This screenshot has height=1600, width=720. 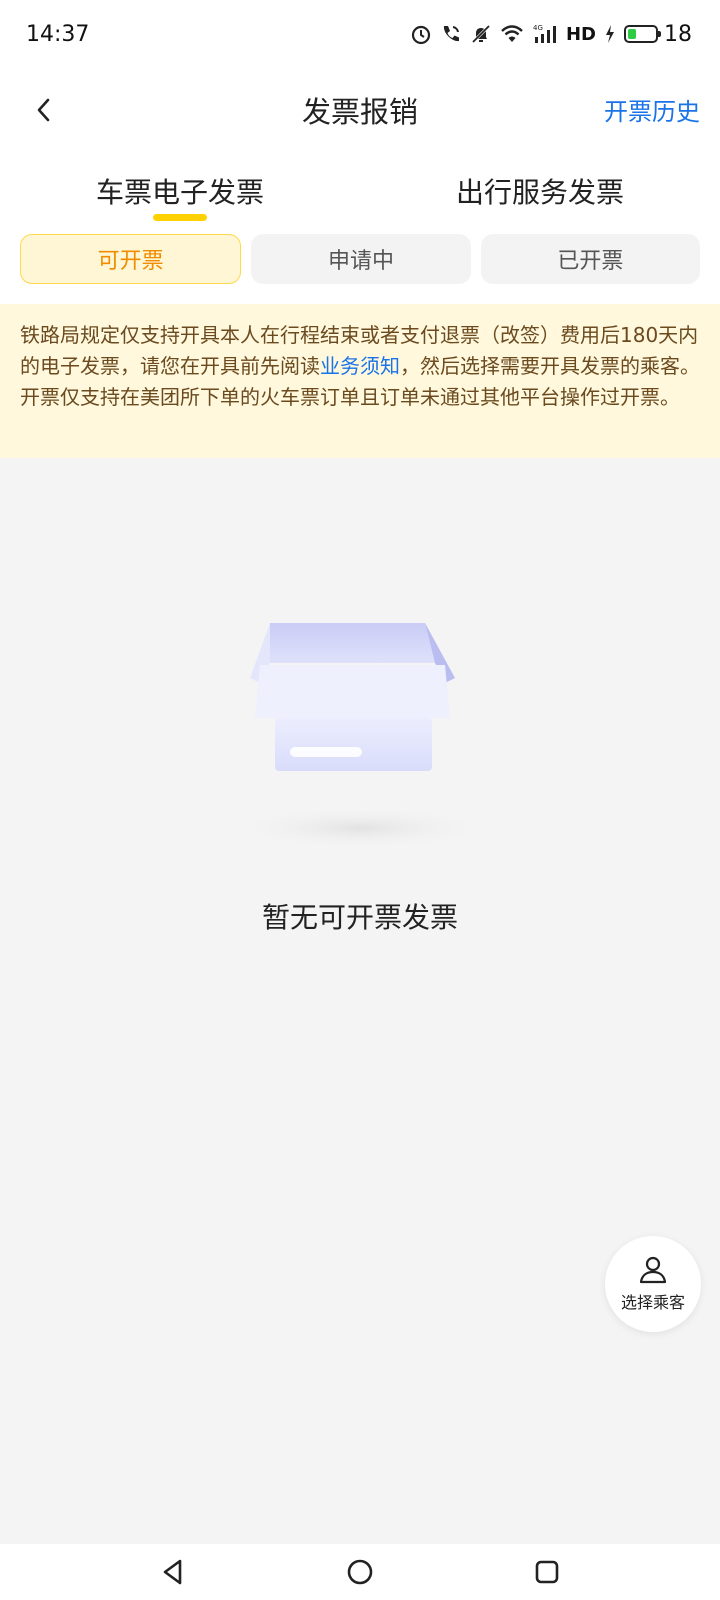 I want to click on active-tab-indicator, so click(x=179, y=217).